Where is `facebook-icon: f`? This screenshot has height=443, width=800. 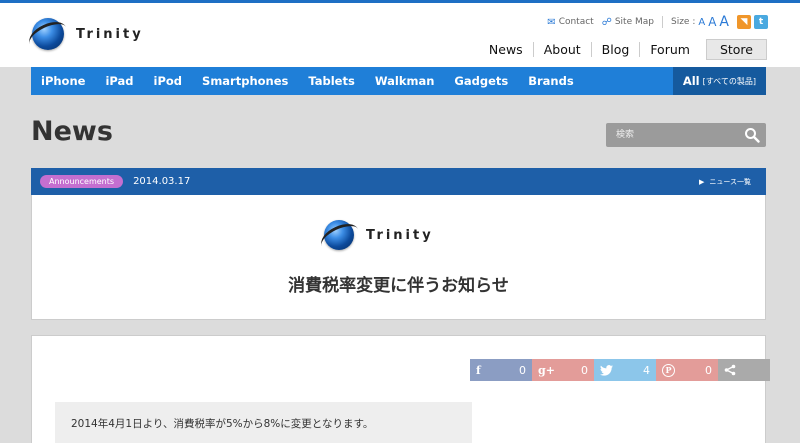
facebook-icon: f is located at coordinates (478, 370).